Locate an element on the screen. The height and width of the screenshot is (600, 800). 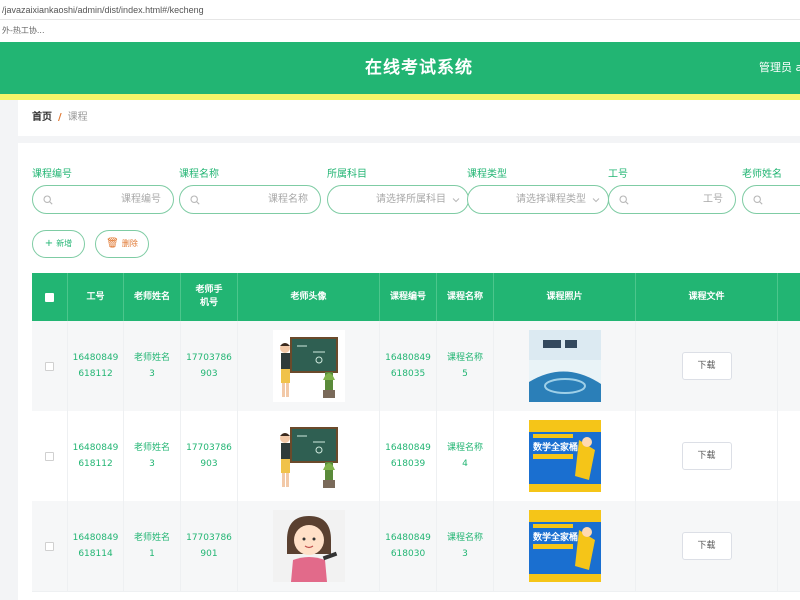
column-header-teacher-name: 老师姓名 is located at coordinates (152, 297).